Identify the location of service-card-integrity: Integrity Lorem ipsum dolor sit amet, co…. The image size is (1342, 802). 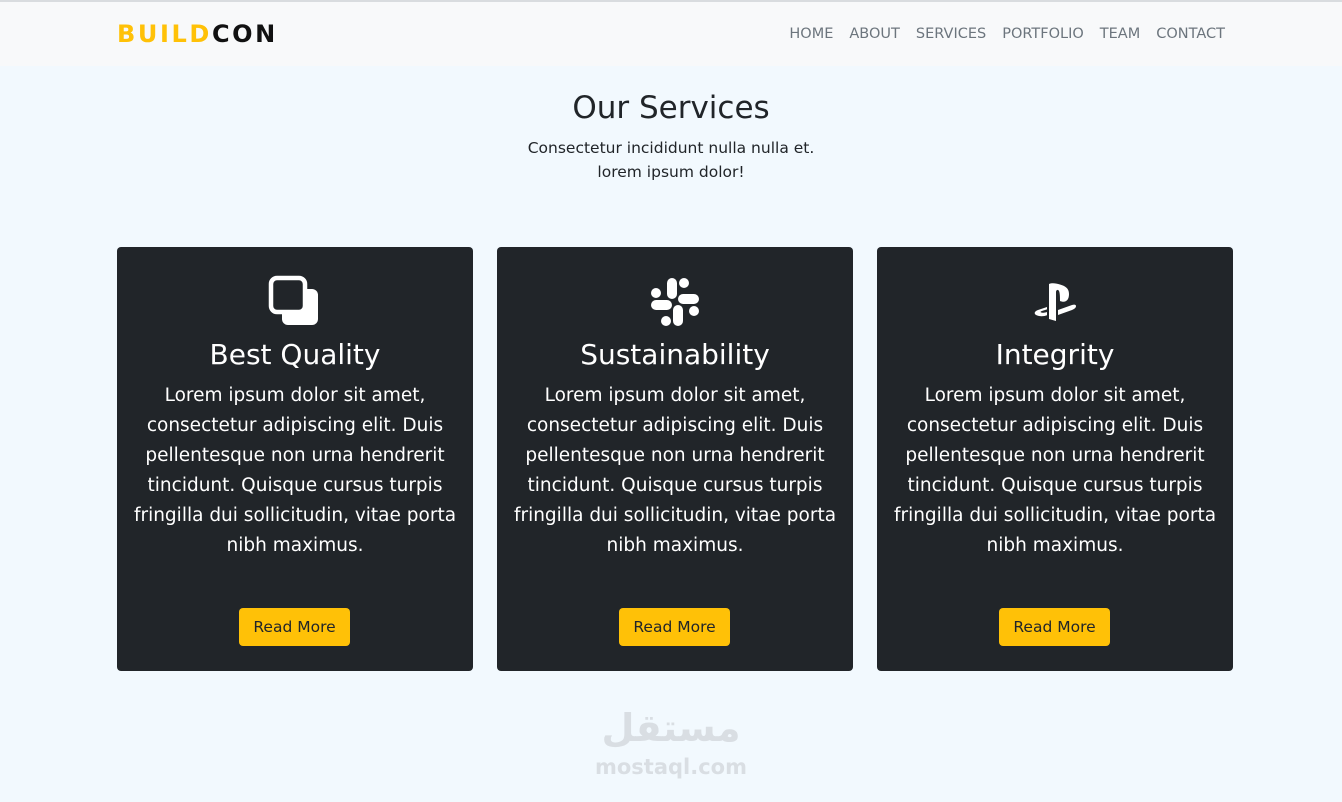
(1055, 459).